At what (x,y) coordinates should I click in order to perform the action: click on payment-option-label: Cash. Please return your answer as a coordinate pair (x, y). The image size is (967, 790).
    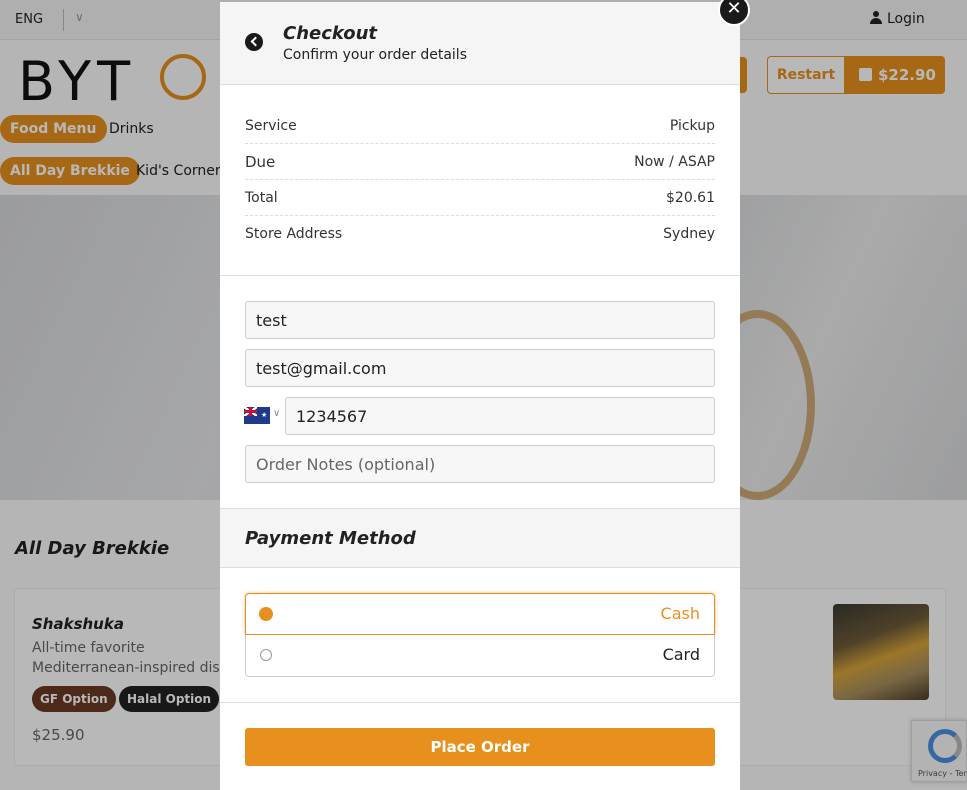
    Looking at the image, I should click on (680, 613).